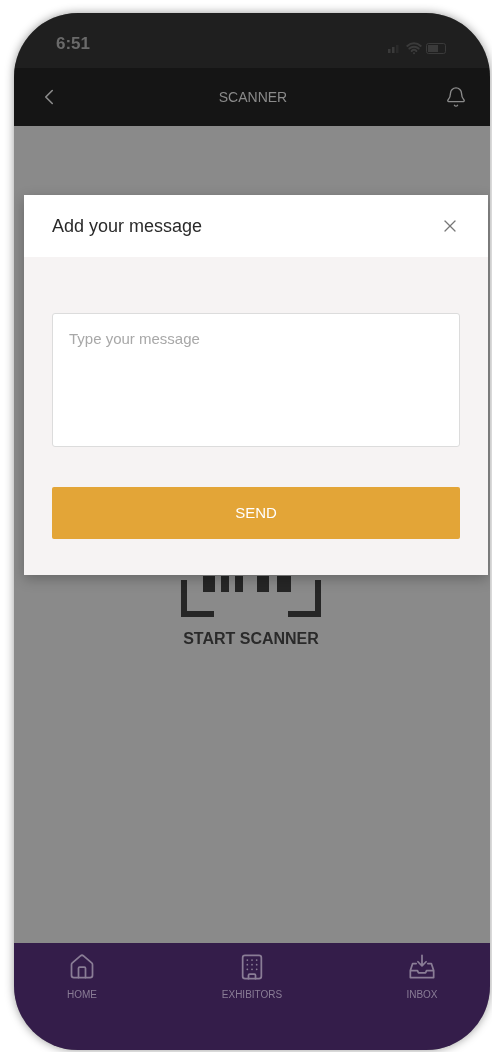 The image size is (492, 1052). I want to click on tab-bar-item: HOME, so click(82, 1001).